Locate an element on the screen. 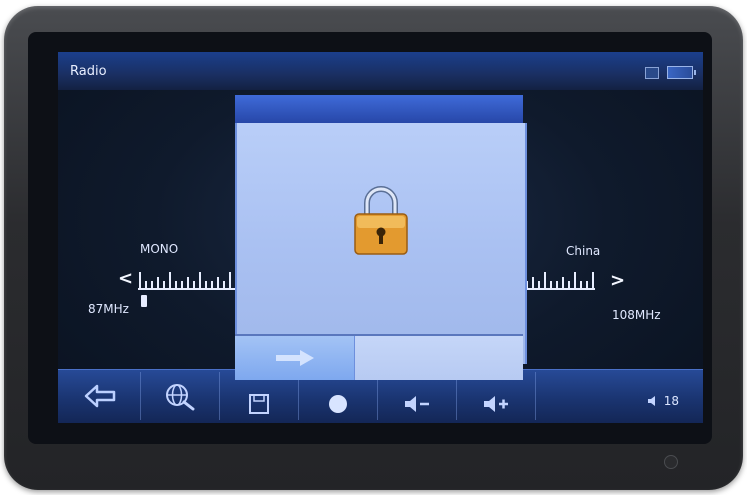 The height and width of the screenshot is (495, 747). back-button is located at coordinates (100, 396).